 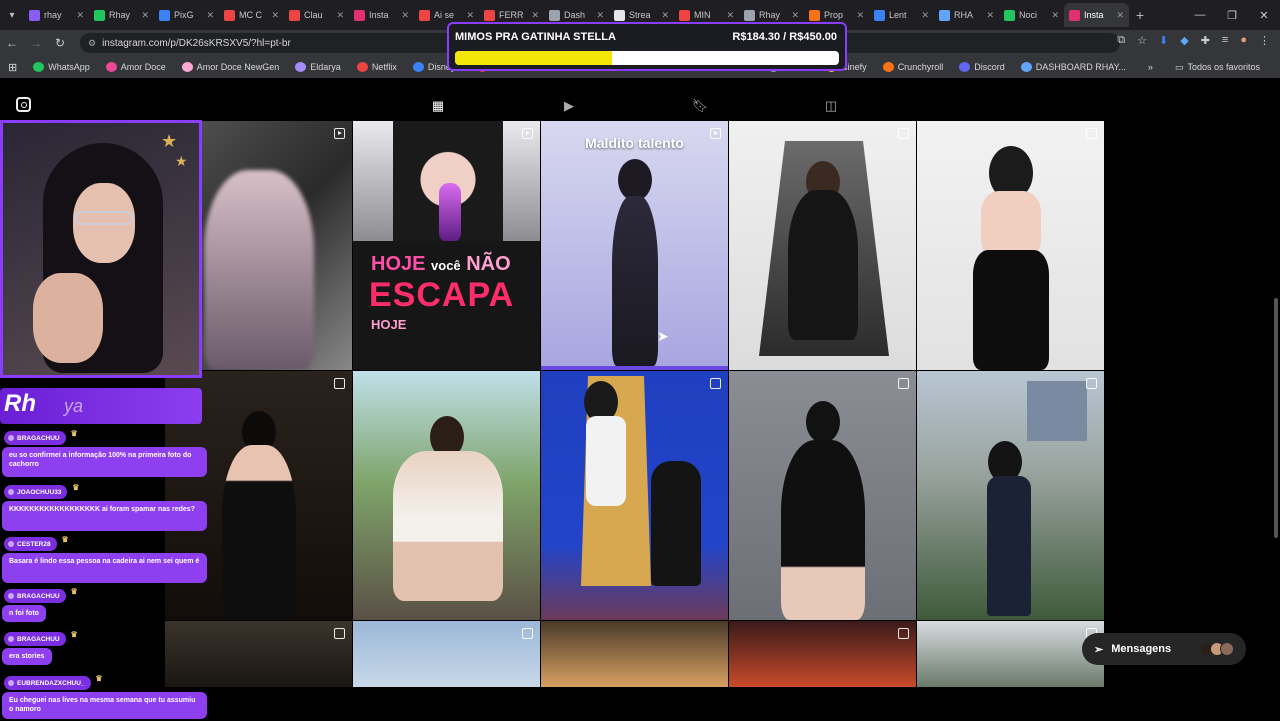 I want to click on tab-label: PixG, so click(x=184, y=15).